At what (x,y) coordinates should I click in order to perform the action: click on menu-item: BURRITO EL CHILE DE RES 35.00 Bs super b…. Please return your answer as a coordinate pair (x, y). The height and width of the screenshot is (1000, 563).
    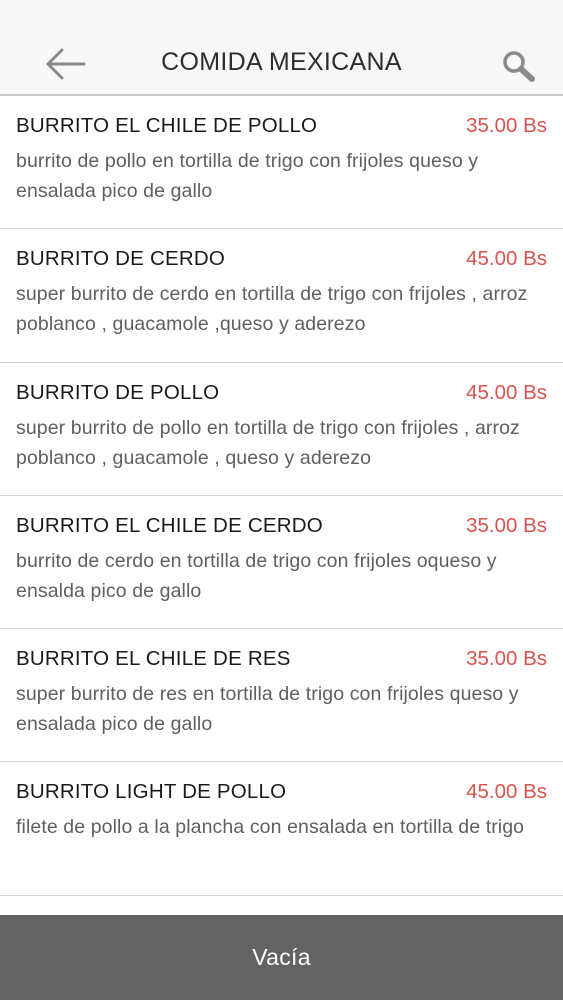
    Looking at the image, I should click on (281, 696).